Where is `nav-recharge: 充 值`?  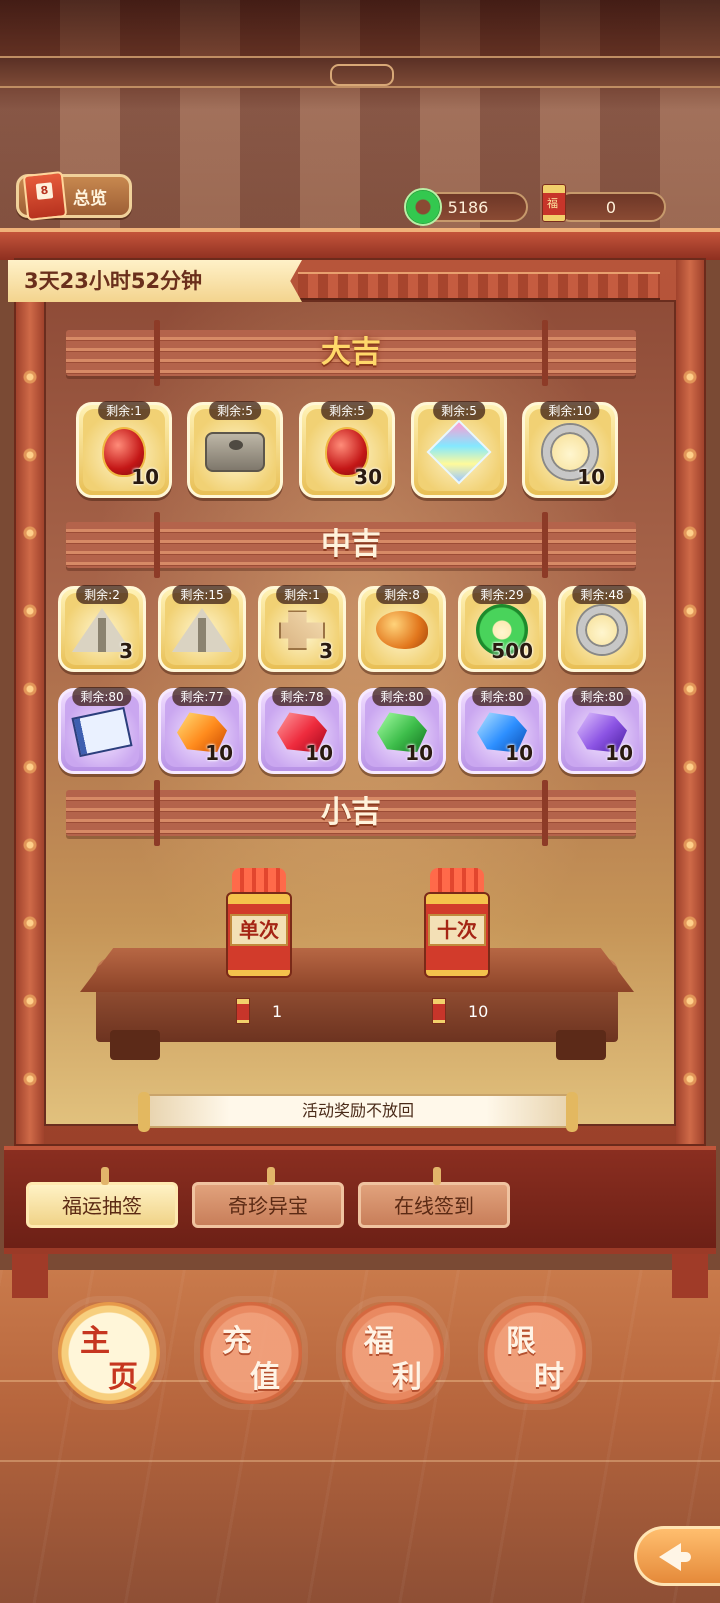 nav-recharge: 充 值 is located at coordinates (251, 1353).